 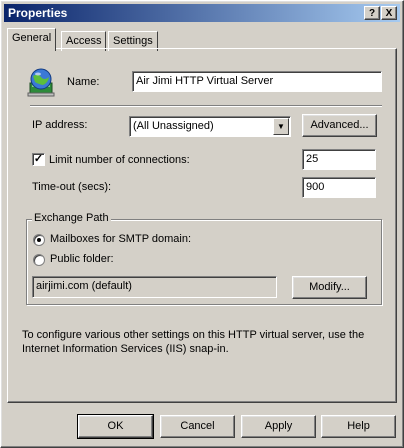 I want to click on globe-server-icon, so click(x=41, y=82).